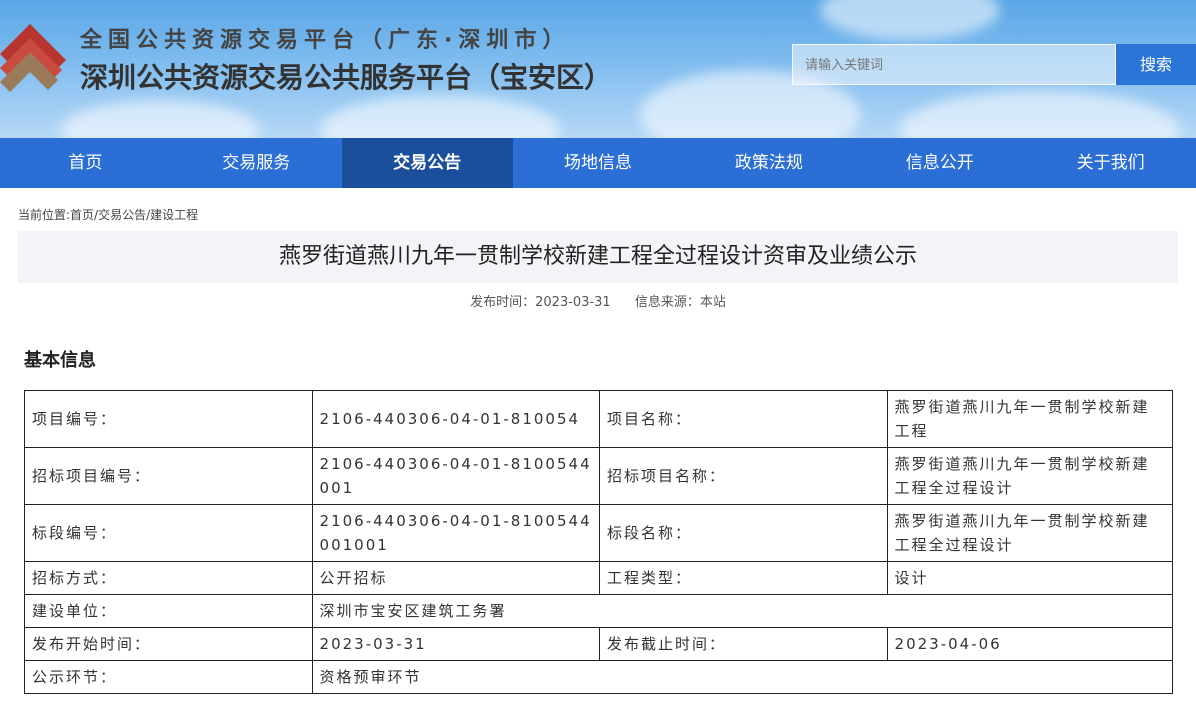  What do you see at coordinates (455, 578) in the screenshot?
I see `table-value: 公开招标` at bounding box center [455, 578].